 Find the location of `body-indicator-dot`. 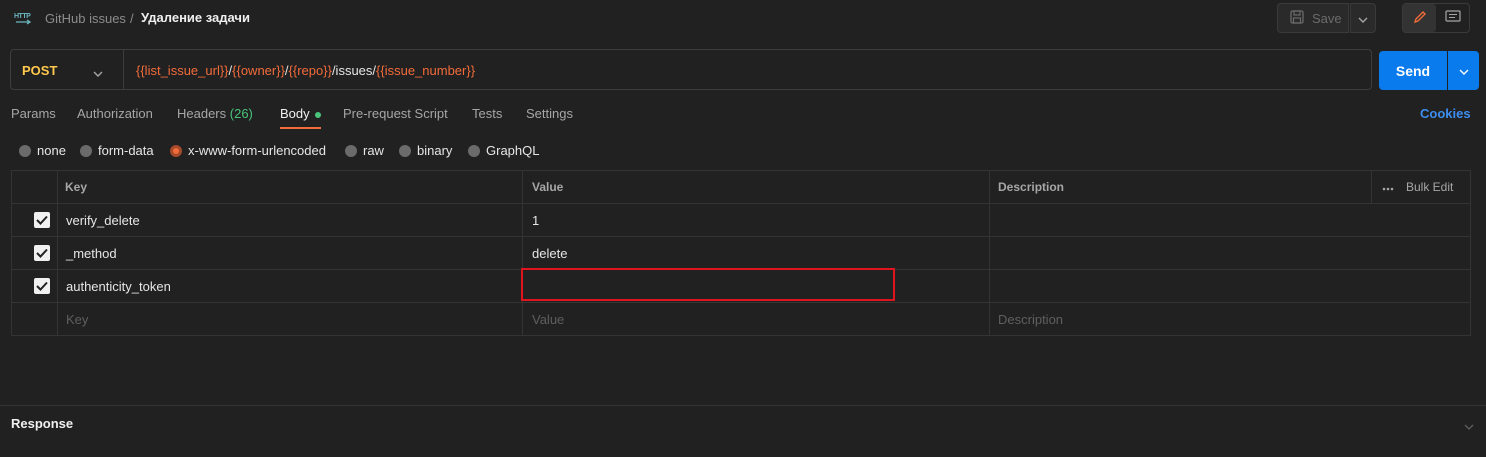

body-indicator-dot is located at coordinates (317, 114).